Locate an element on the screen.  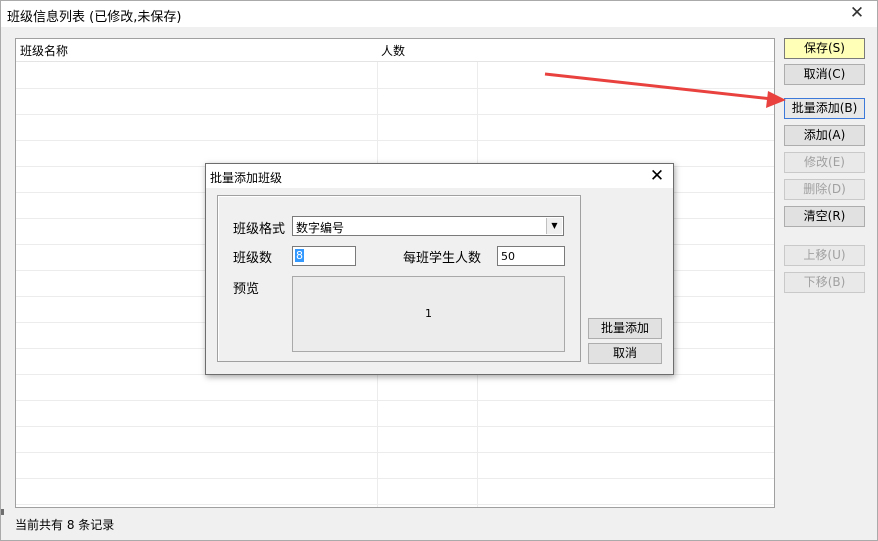
preview-box: 1 is located at coordinates (428, 314).